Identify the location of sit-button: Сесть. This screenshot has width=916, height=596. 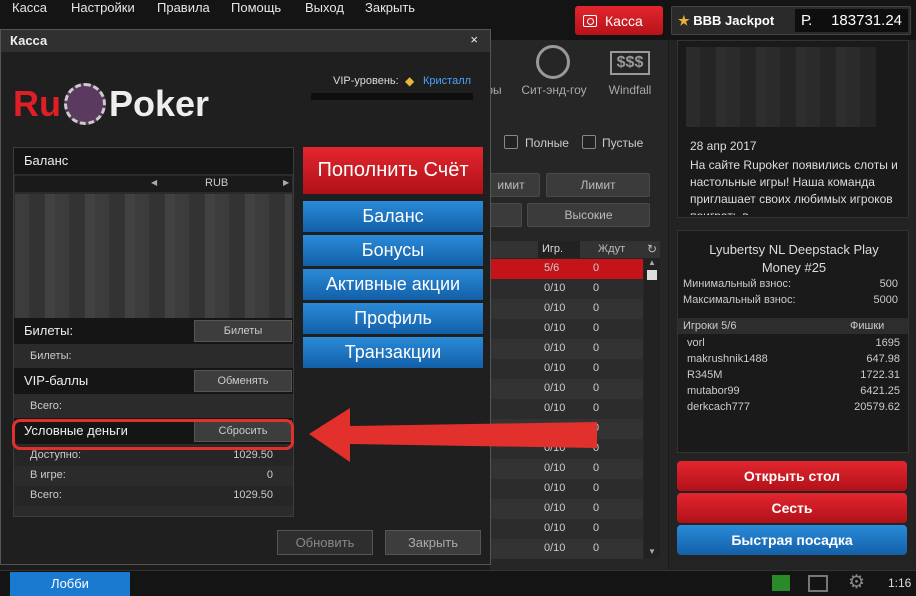
(792, 508).